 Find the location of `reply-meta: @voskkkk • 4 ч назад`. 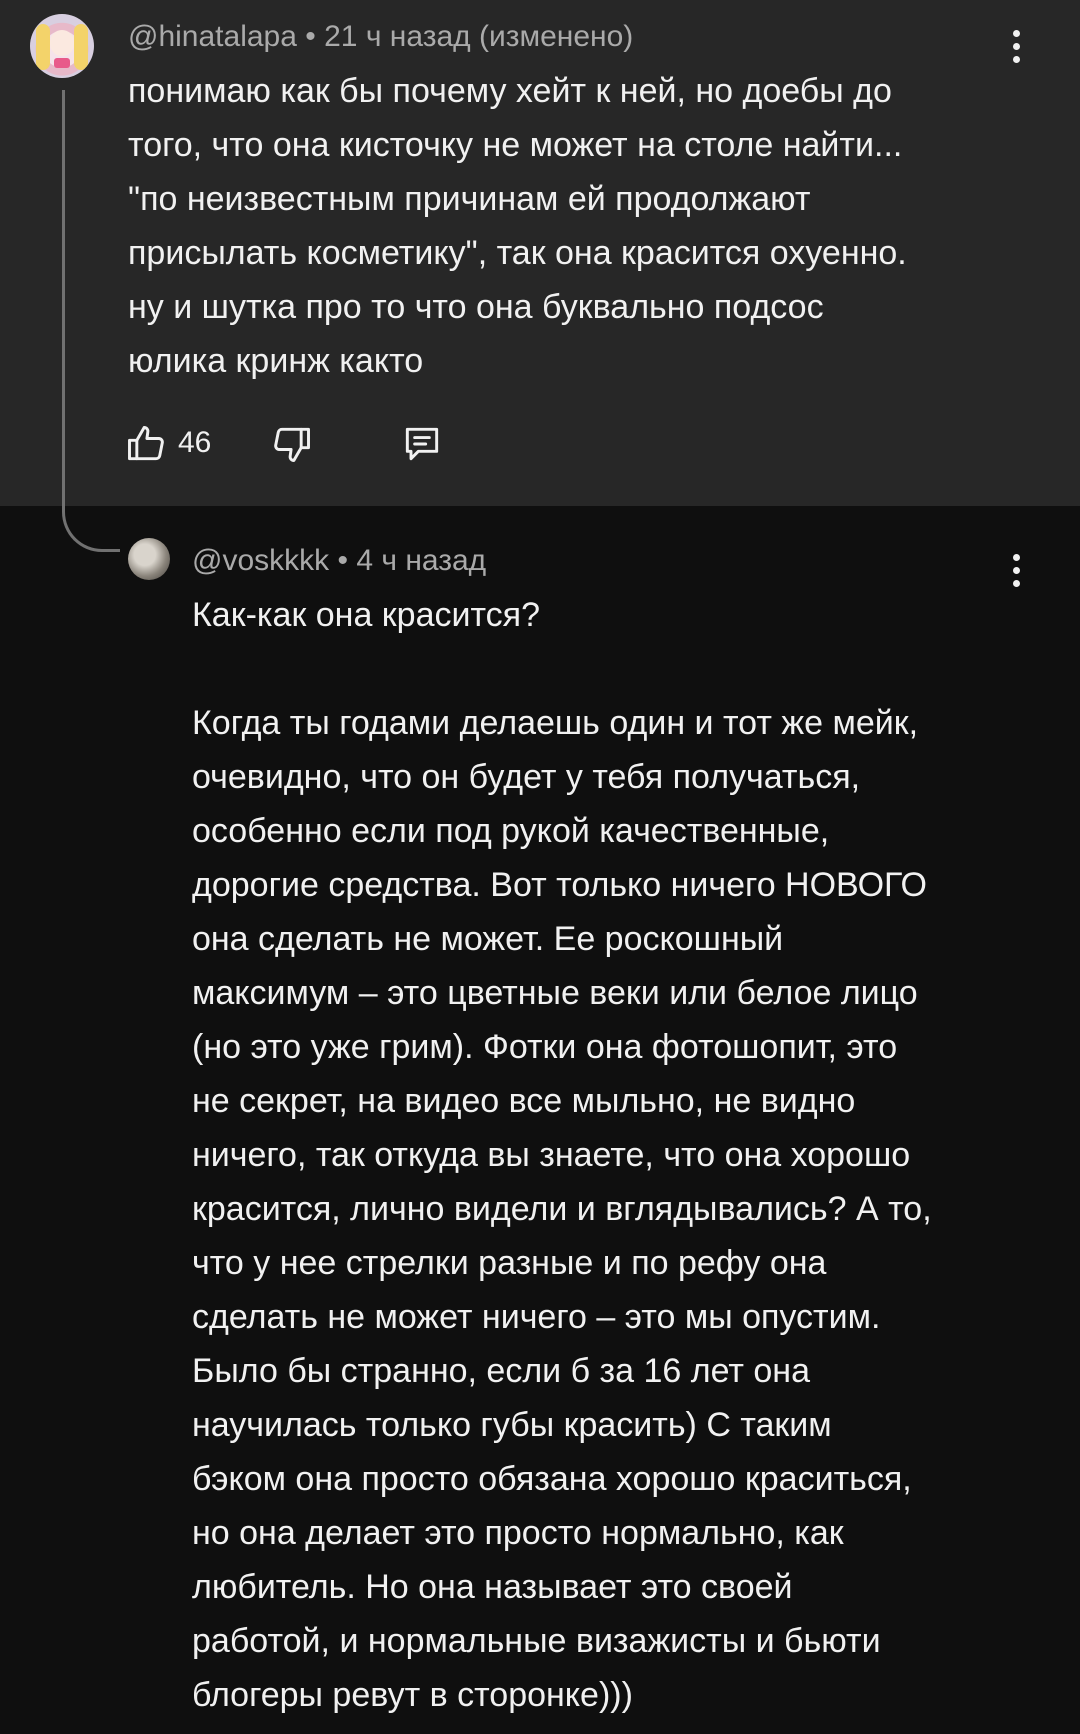

reply-meta: @voskkkk • 4 ч назад is located at coordinates (339, 561).